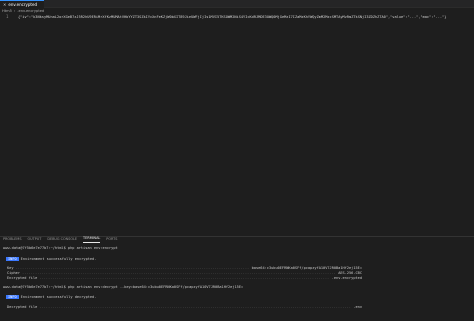  Describe the element at coordinates (346, 278) in the screenshot. I see `encrypted-file-value: .env.encrypted` at that location.